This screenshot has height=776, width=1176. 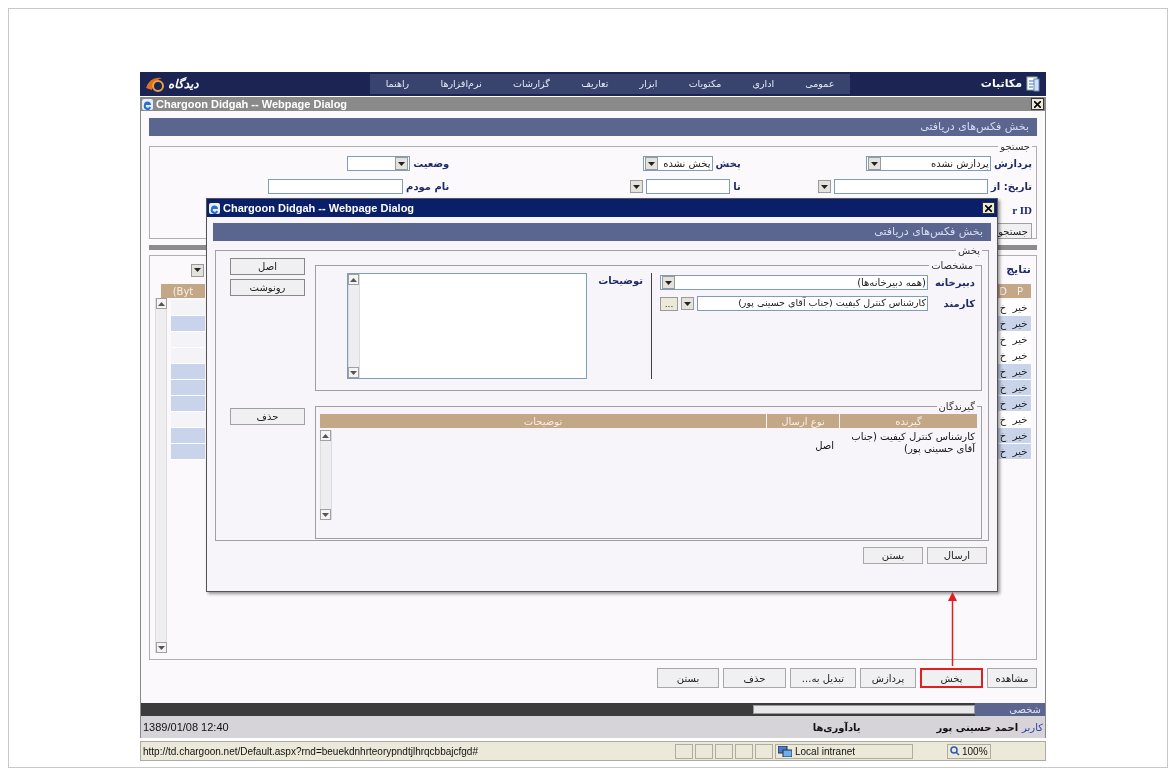 What do you see at coordinates (956, 406) in the screenshot?
I see `section-legend: گیرندگان` at bounding box center [956, 406].